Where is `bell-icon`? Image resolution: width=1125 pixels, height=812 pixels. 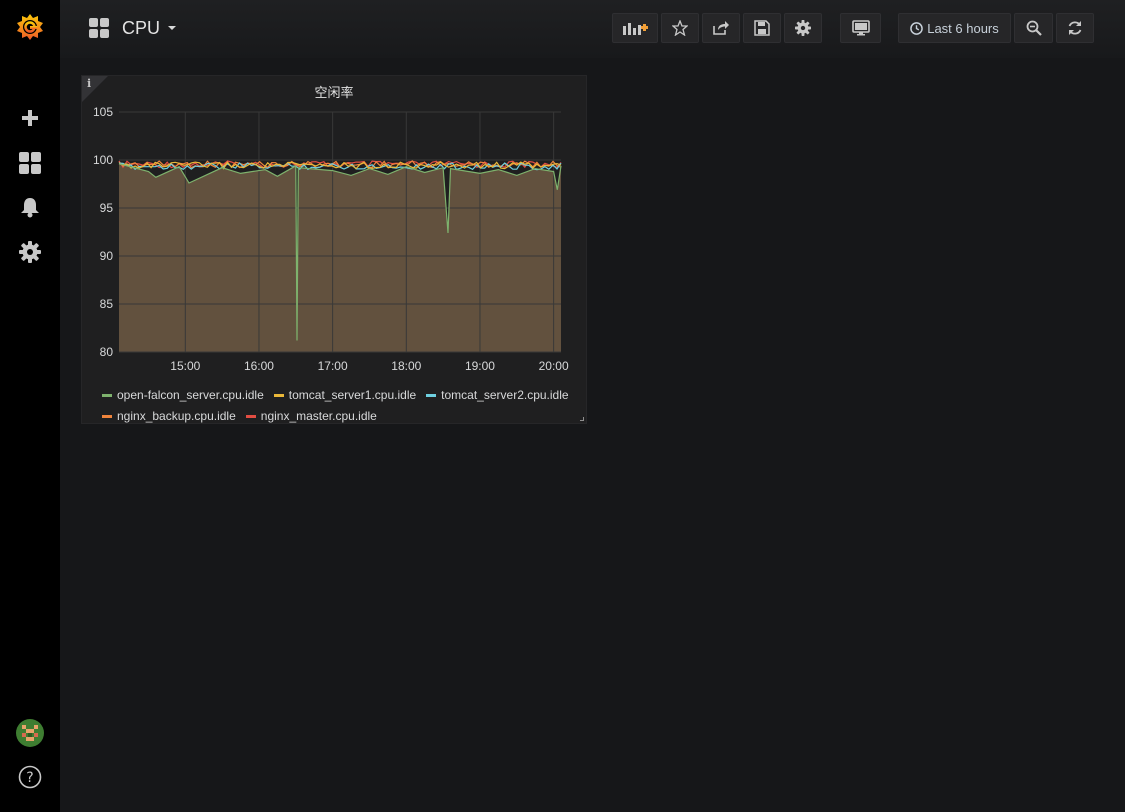 bell-icon is located at coordinates (30, 208).